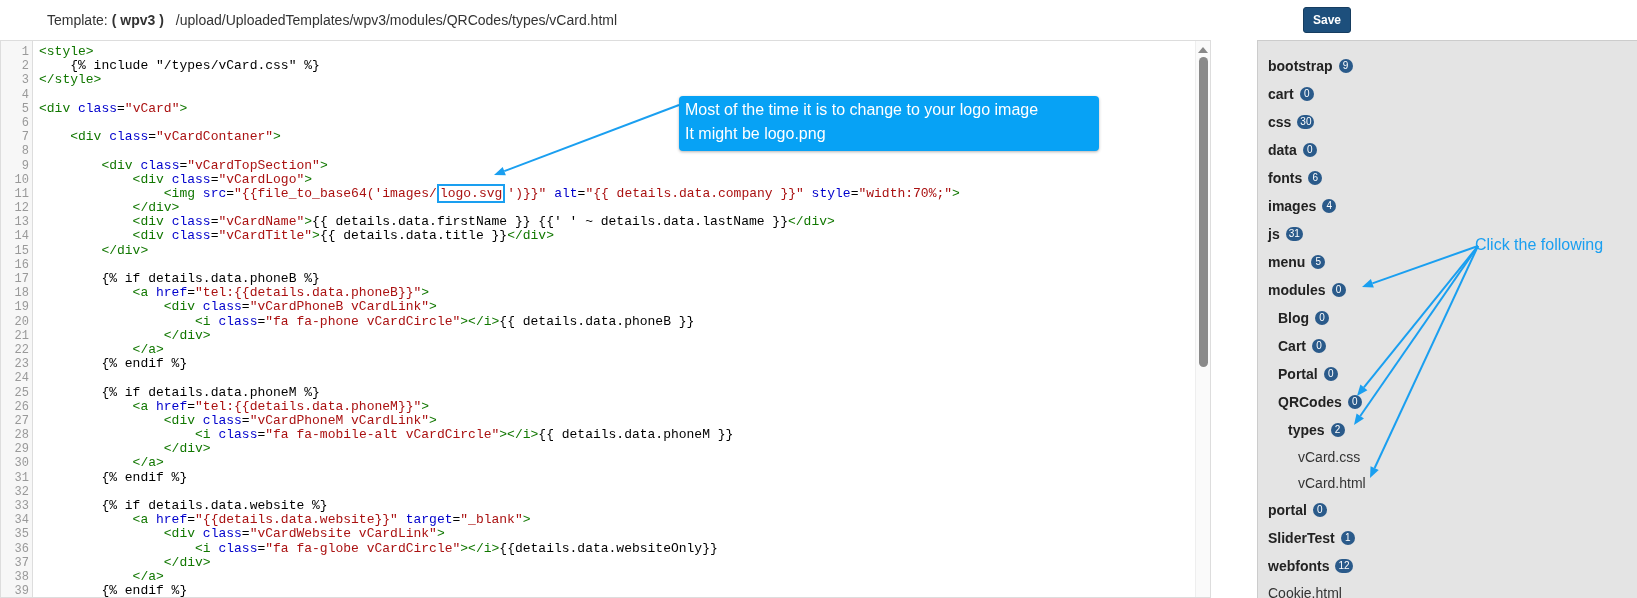 Image resolution: width=1637 pixels, height=598 pixels. Describe the element at coordinates (1299, 566) in the screenshot. I see `folder-item: webfonts` at that location.